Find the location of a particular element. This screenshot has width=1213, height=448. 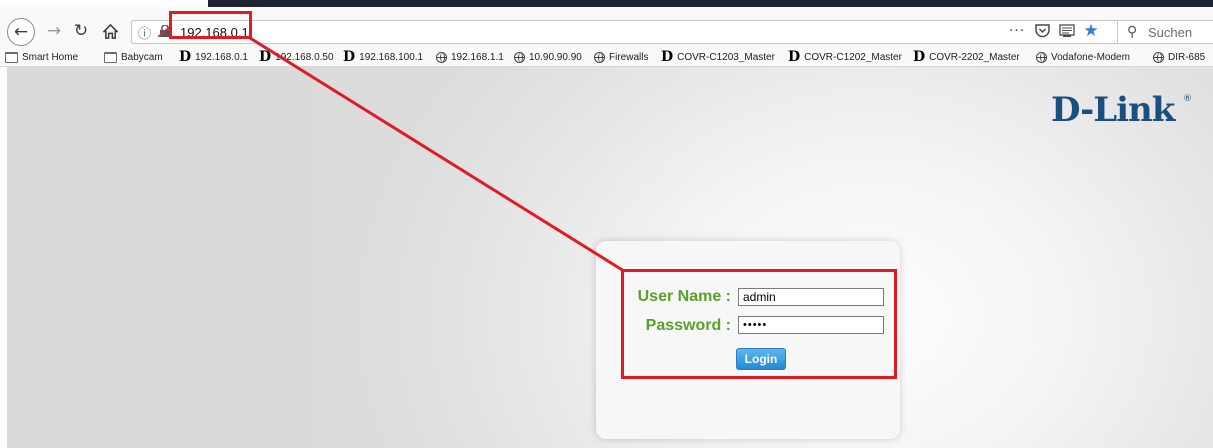

bookmark-item: Babycam is located at coordinates (133, 57).